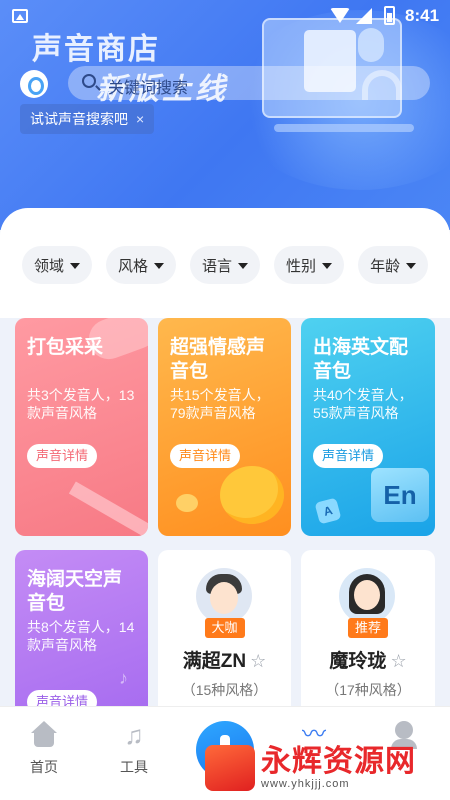 This screenshot has width=450, height=800. I want to click on status-badge: 大咖, so click(224, 628).